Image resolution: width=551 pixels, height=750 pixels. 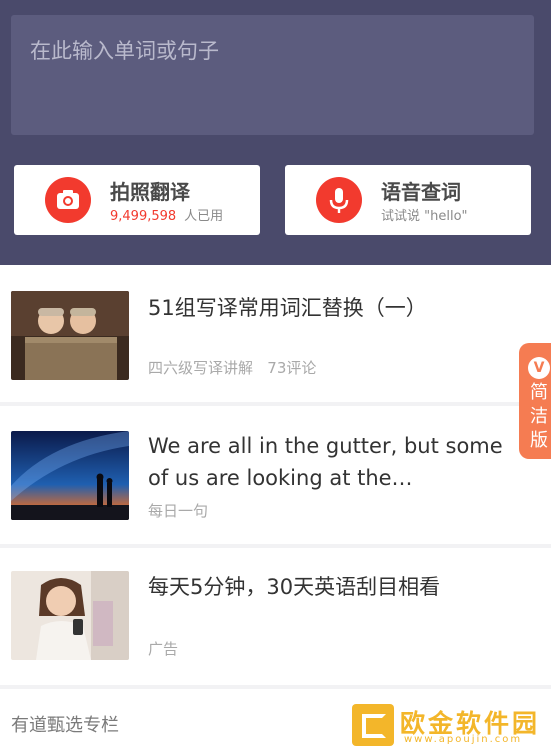 I want to click on watermark-logo-icon, so click(x=373, y=725).